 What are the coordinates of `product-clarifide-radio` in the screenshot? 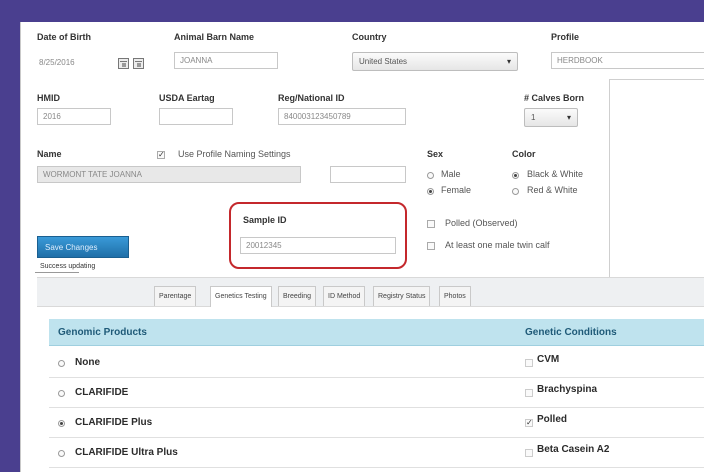 It's located at (61, 393).